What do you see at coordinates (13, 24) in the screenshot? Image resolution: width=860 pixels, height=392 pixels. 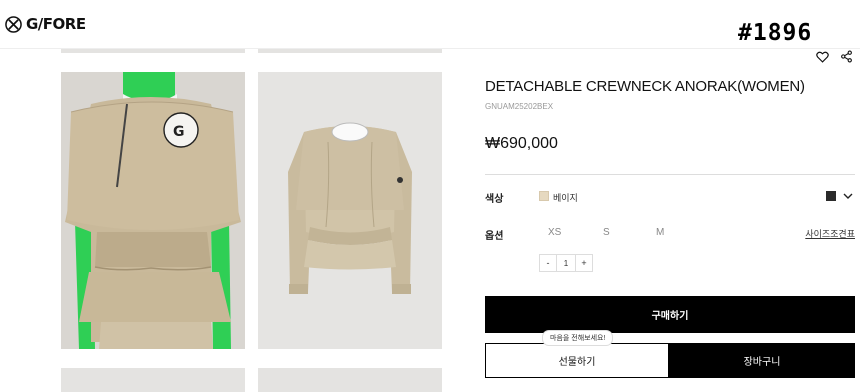 I see `logo-icon` at bounding box center [13, 24].